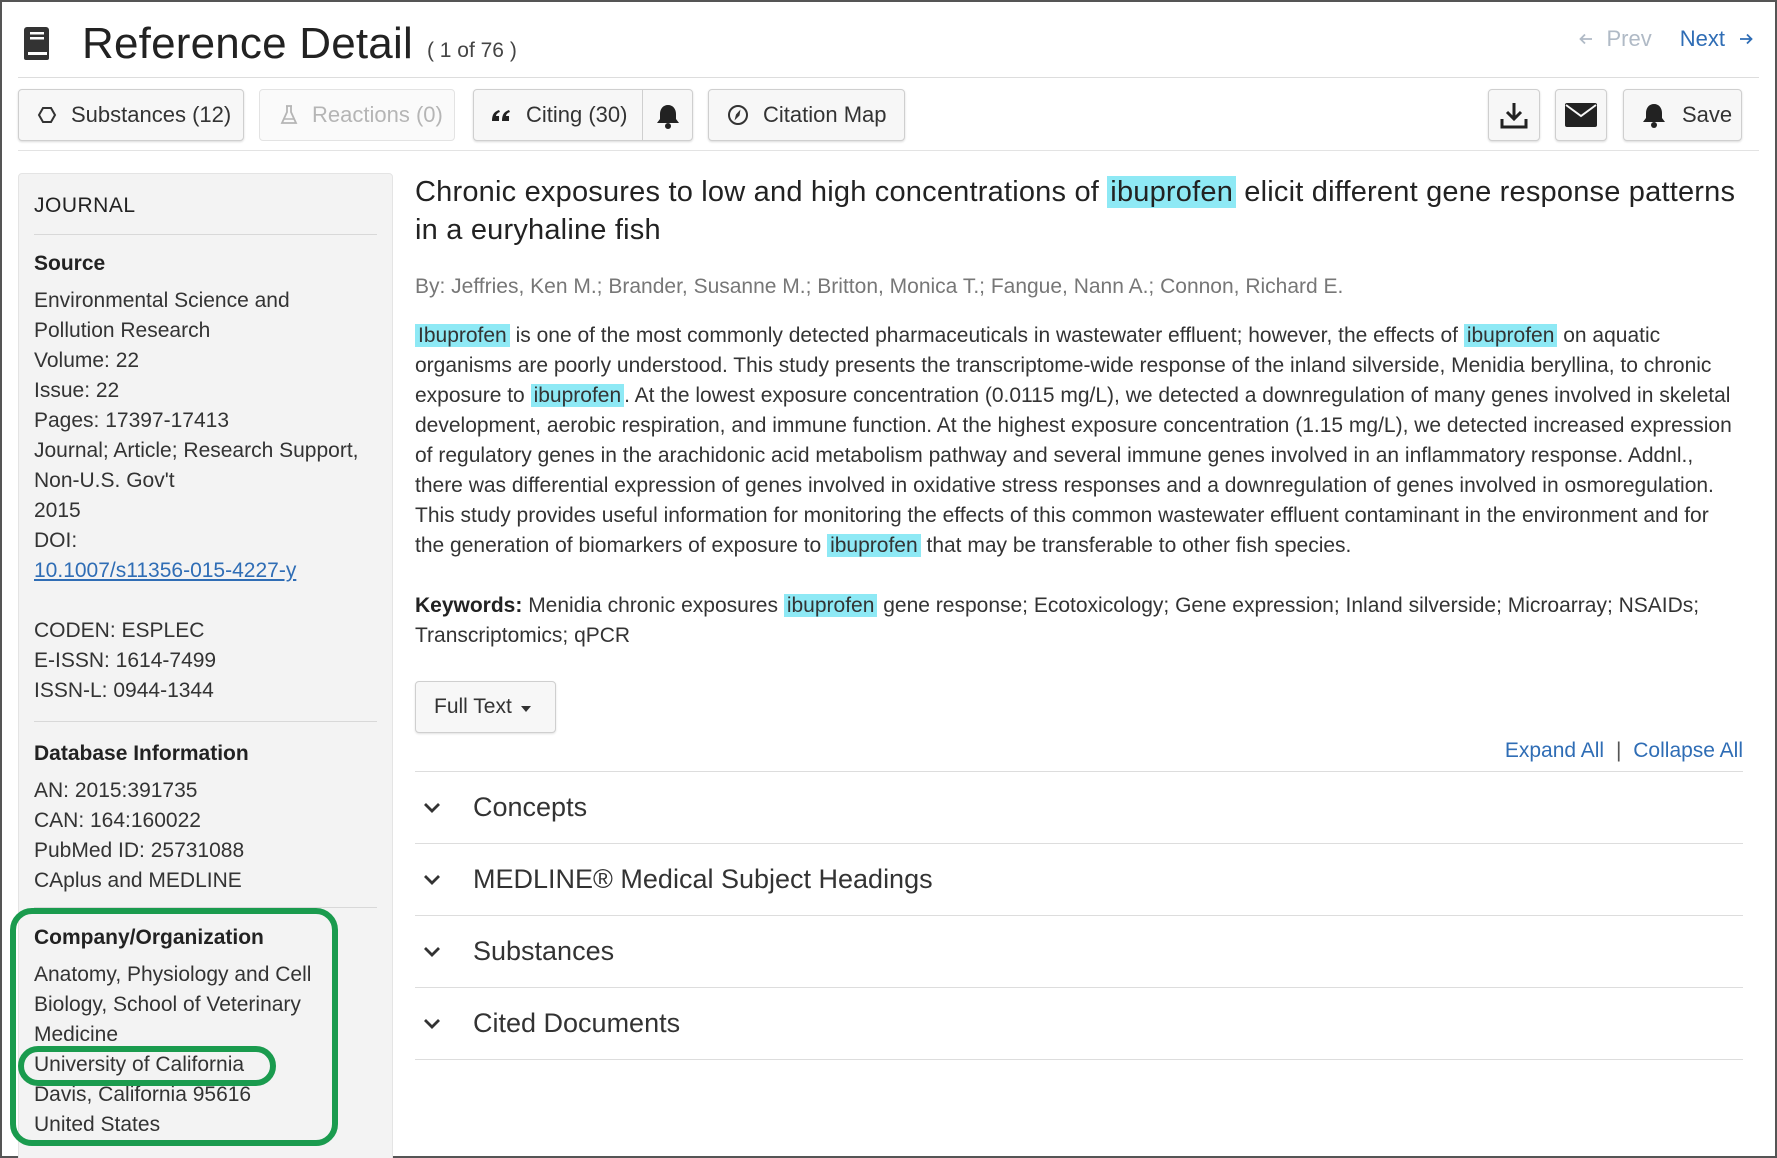 The height and width of the screenshot is (1158, 1777). I want to click on source-line: Issue: 22, so click(77, 390).